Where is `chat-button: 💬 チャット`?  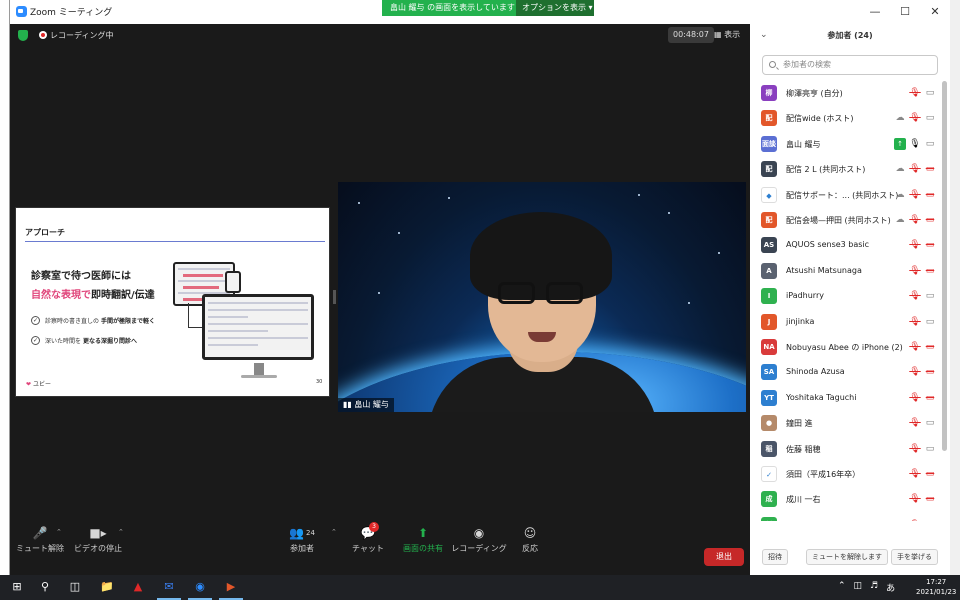
chat-button: 💬 チャット is located at coordinates (368, 540).